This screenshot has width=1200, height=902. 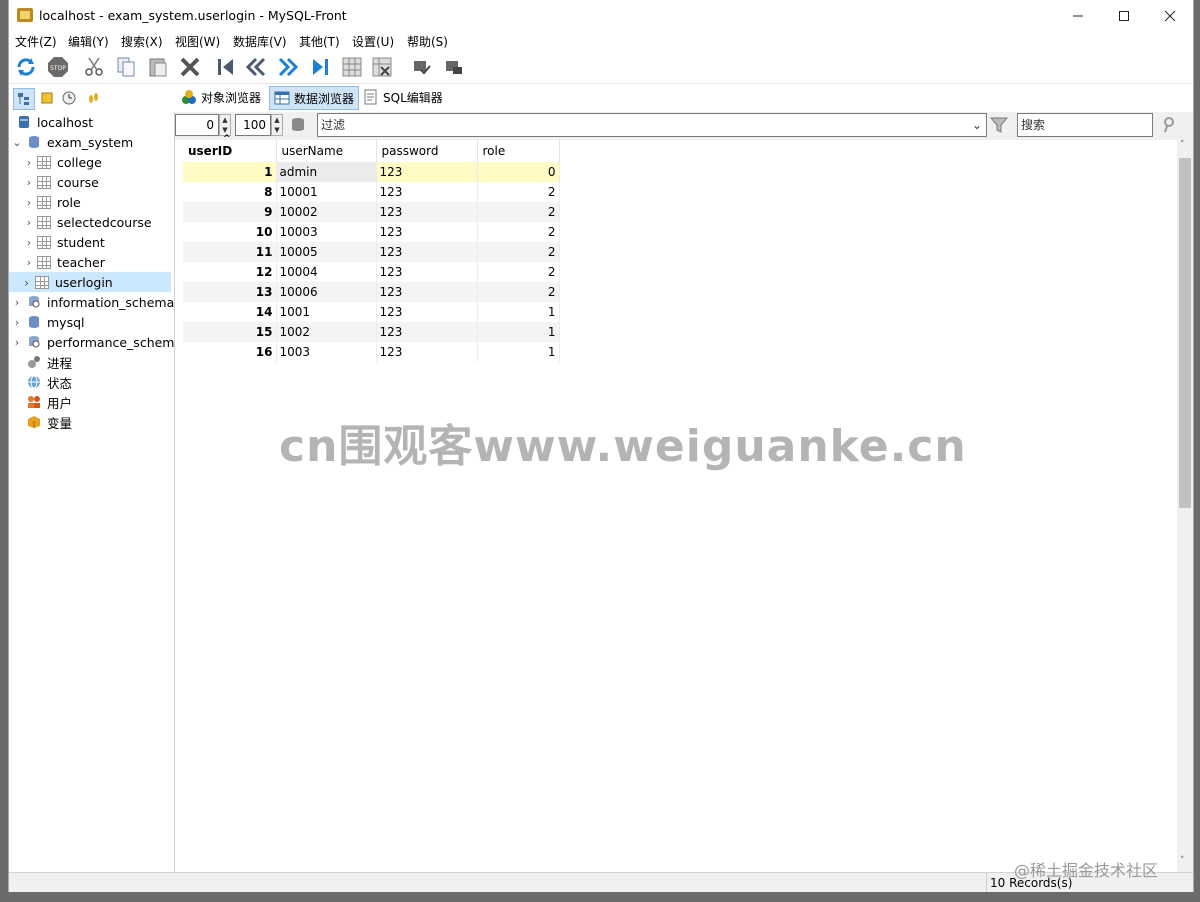 I want to click on delete-button, so click(x=190, y=67).